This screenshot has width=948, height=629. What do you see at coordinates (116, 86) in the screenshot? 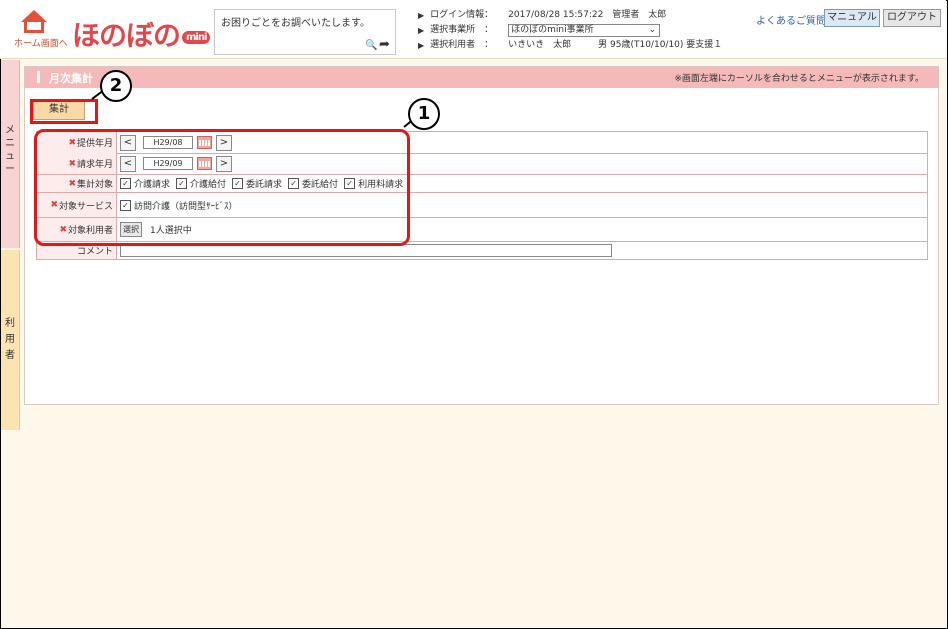
I see `annotation-circle-2: 2` at bounding box center [116, 86].